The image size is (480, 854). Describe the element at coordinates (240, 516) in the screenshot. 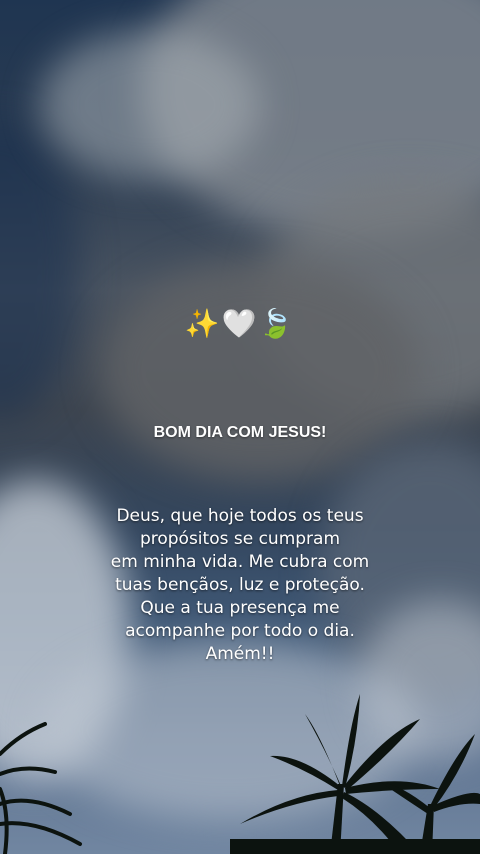

I see `message-line: Deus, que hoje todos os teus` at that location.